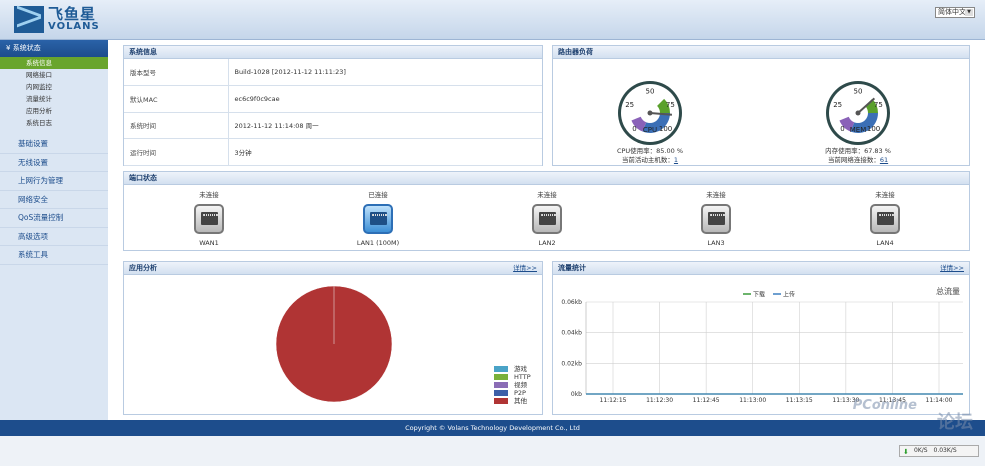  What do you see at coordinates (385, 72) in the screenshot?
I see `info-value: Build-1028 [2012-11-12 11:11:23]` at bounding box center [385, 72].